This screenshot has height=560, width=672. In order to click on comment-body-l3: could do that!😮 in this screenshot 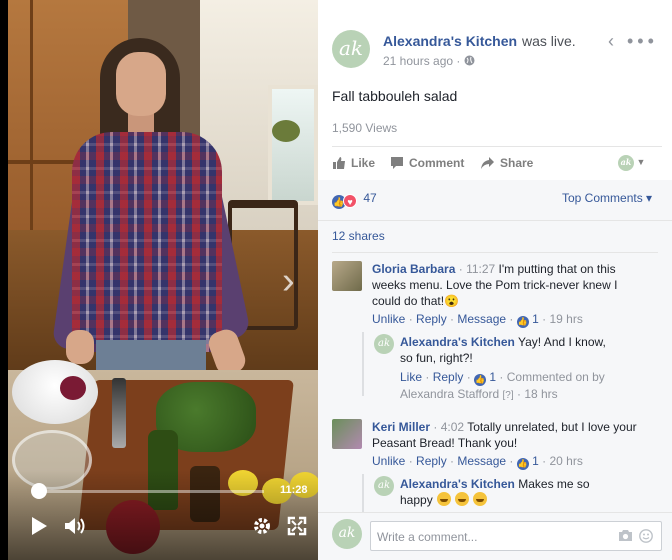, I will do `click(415, 301)`.